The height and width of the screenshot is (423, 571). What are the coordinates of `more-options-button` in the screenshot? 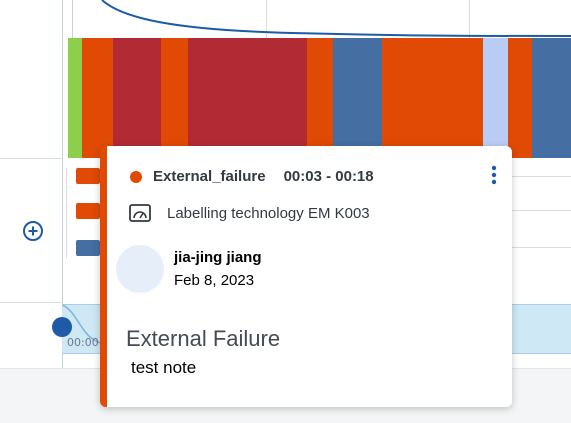 It's located at (494, 175).